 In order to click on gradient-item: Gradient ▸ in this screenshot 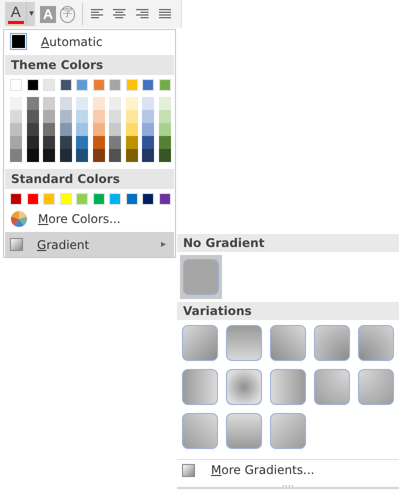, I will do `click(89, 245)`.